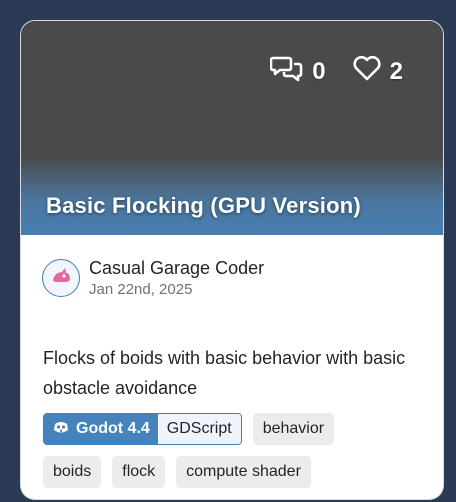 This screenshot has height=502, width=456. I want to click on author-block: Casual Garage Coder Jan 22nd, 2025, so click(153, 278).